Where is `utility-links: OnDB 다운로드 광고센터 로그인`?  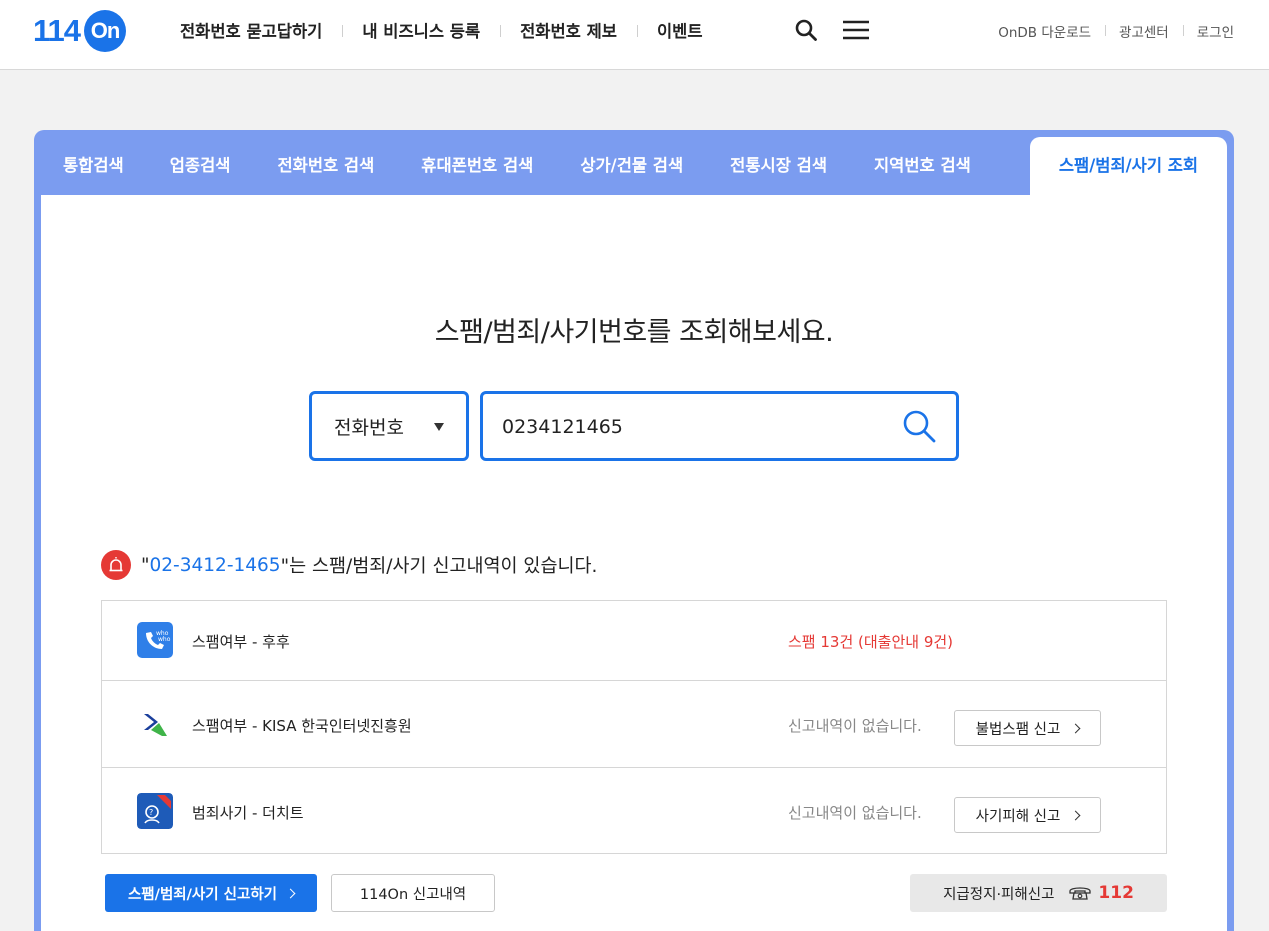
utility-links: OnDB 다운로드 광고센터 로그인 is located at coordinates (1109, 31).